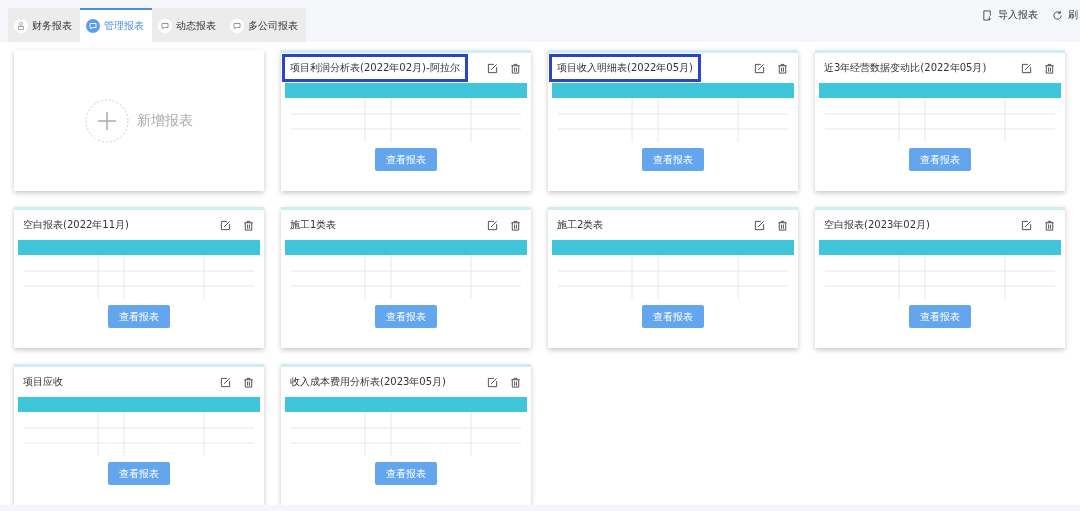 The height and width of the screenshot is (511, 1080). What do you see at coordinates (107, 120) in the screenshot?
I see `plus-icon` at bounding box center [107, 120].